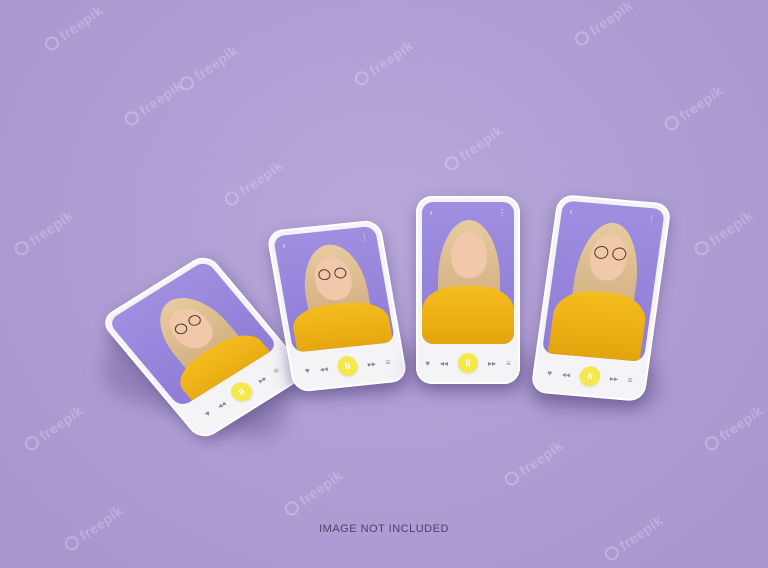 The height and width of the screenshot is (568, 768). Describe the element at coordinates (469, 255) in the screenshot. I see `face` at that location.